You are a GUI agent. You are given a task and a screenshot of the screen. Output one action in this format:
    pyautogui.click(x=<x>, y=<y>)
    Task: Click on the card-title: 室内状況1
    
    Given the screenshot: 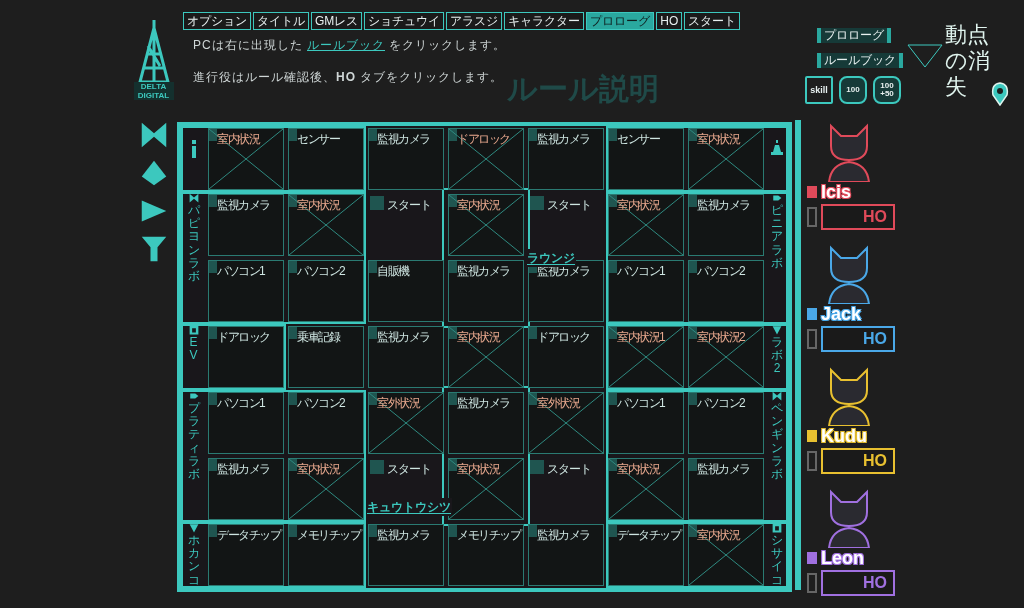 What is the action you would take?
    pyautogui.click(x=641, y=337)
    